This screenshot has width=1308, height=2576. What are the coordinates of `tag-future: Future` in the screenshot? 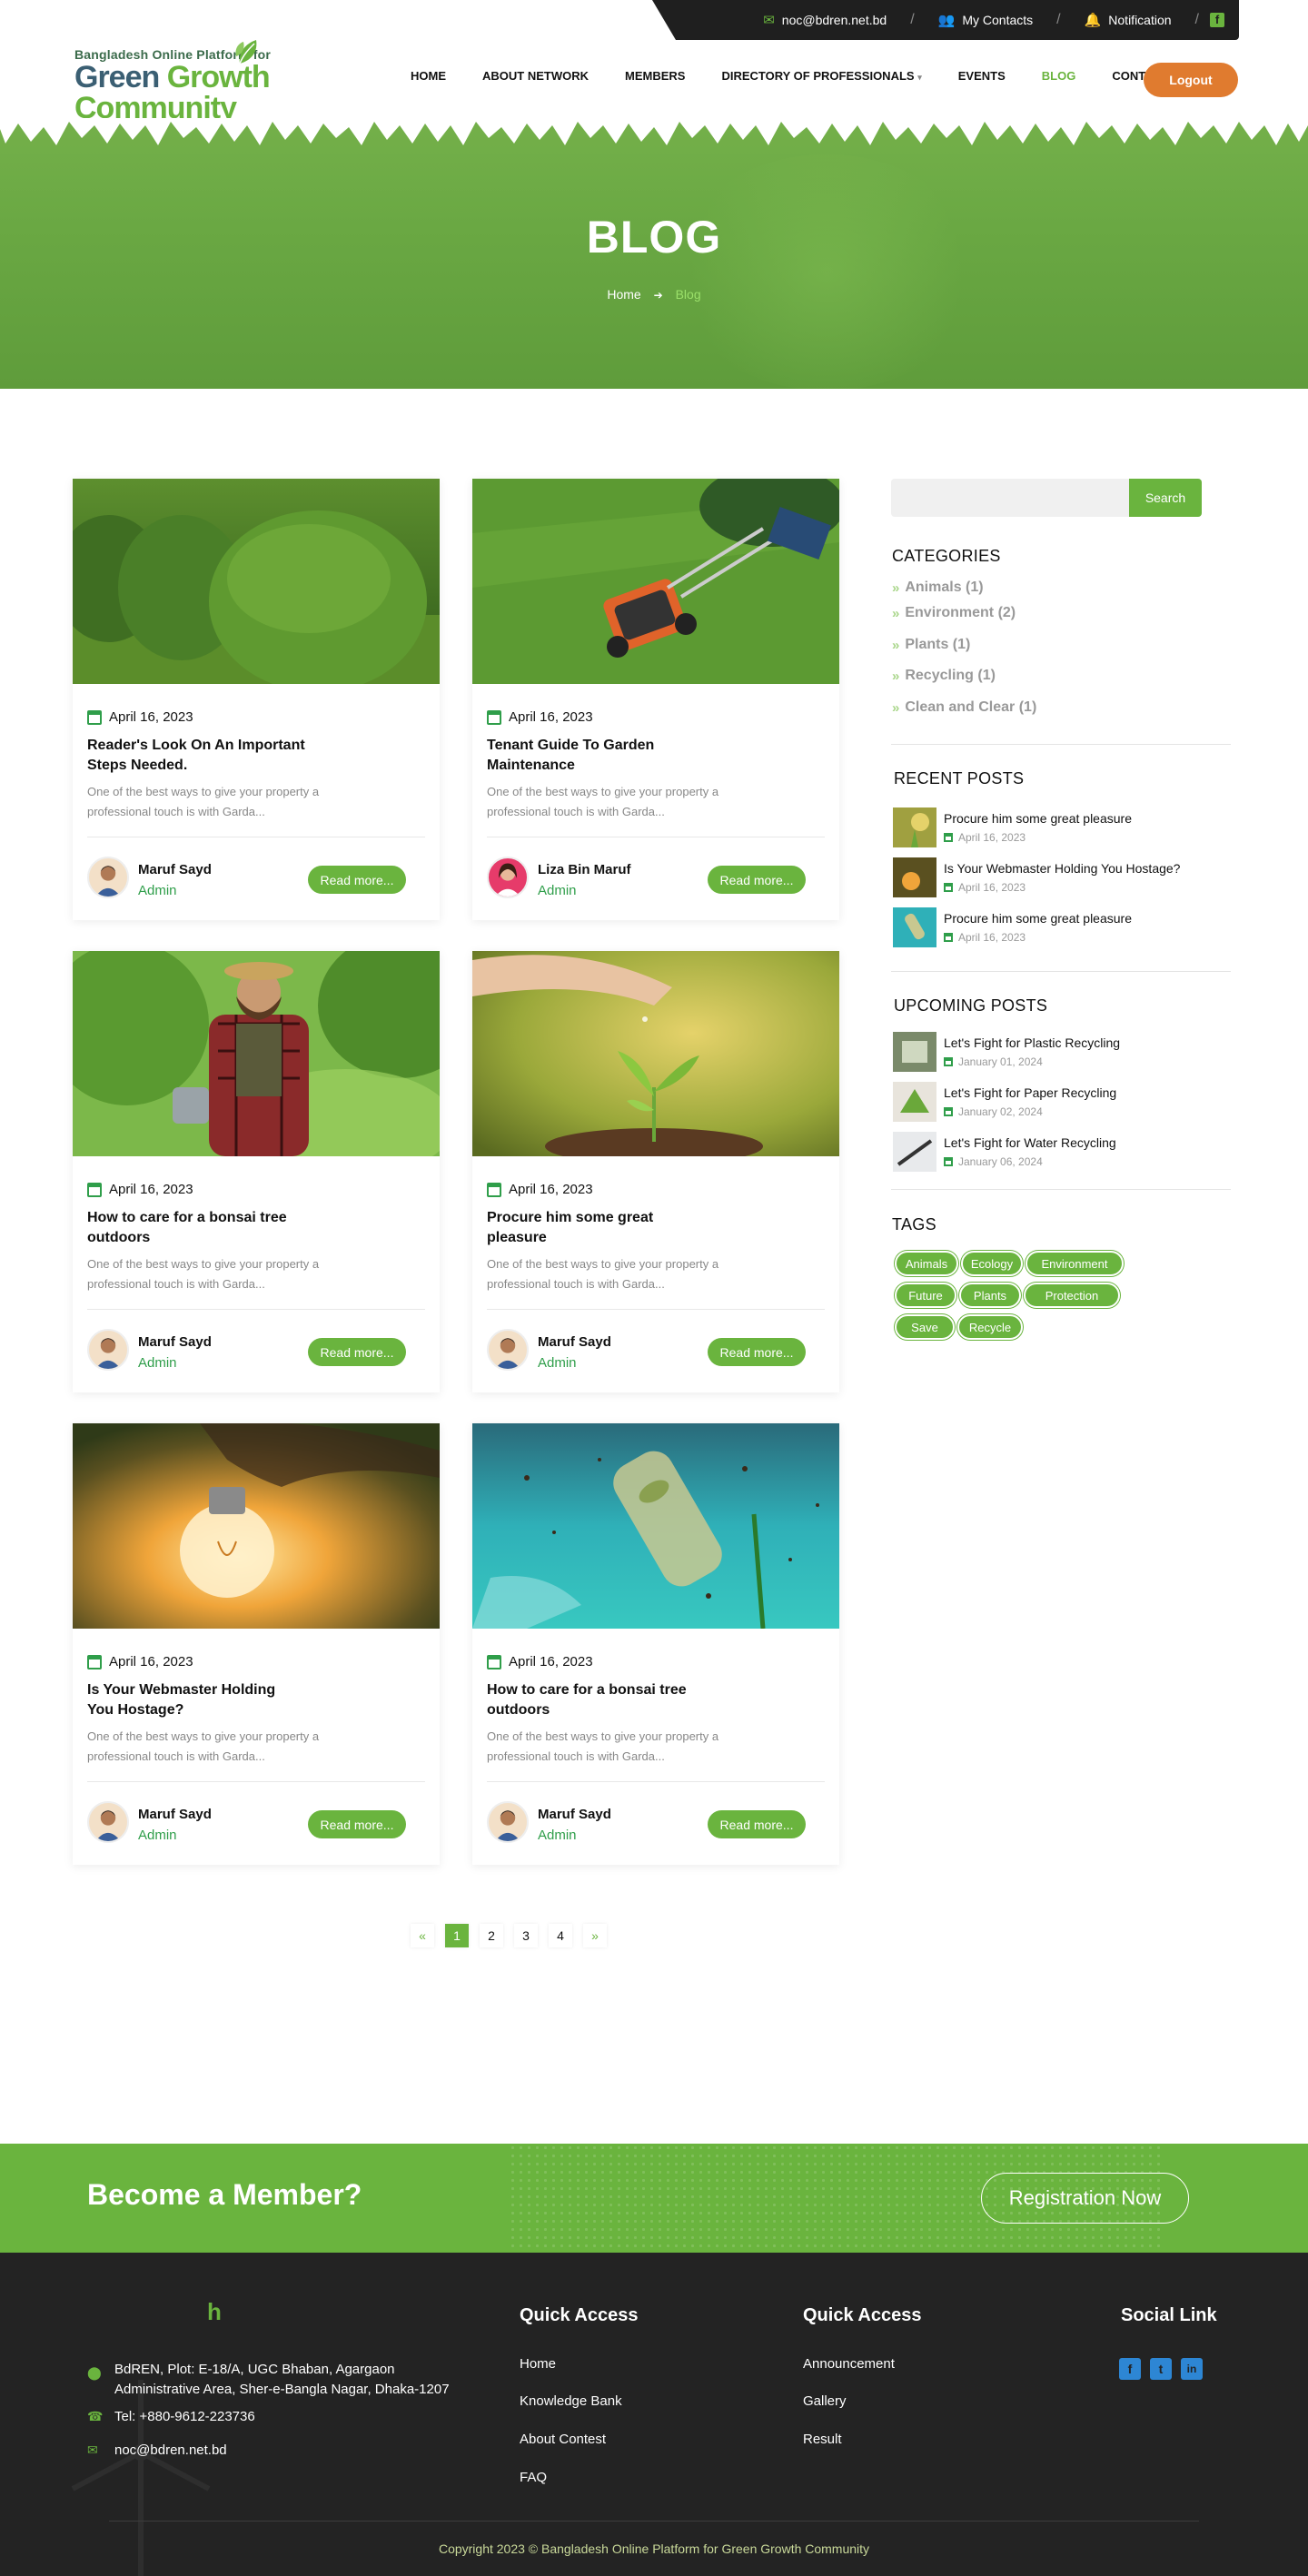 It's located at (926, 1295).